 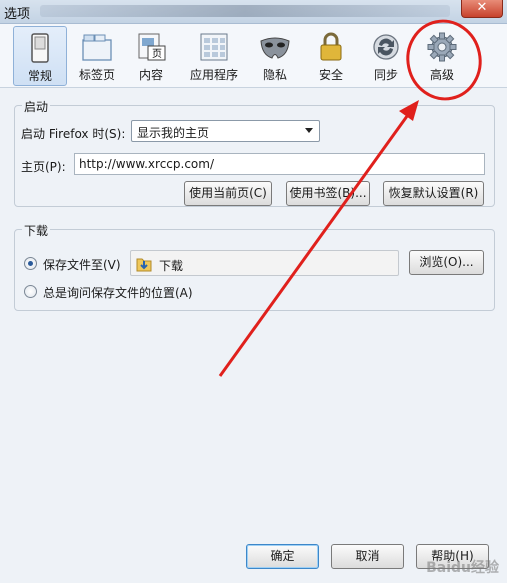 What do you see at coordinates (118, 292) in the screenshot?
I see `always-ask-label: 总是询问保存文件的位置(A)` at bounding box center [118, 292].